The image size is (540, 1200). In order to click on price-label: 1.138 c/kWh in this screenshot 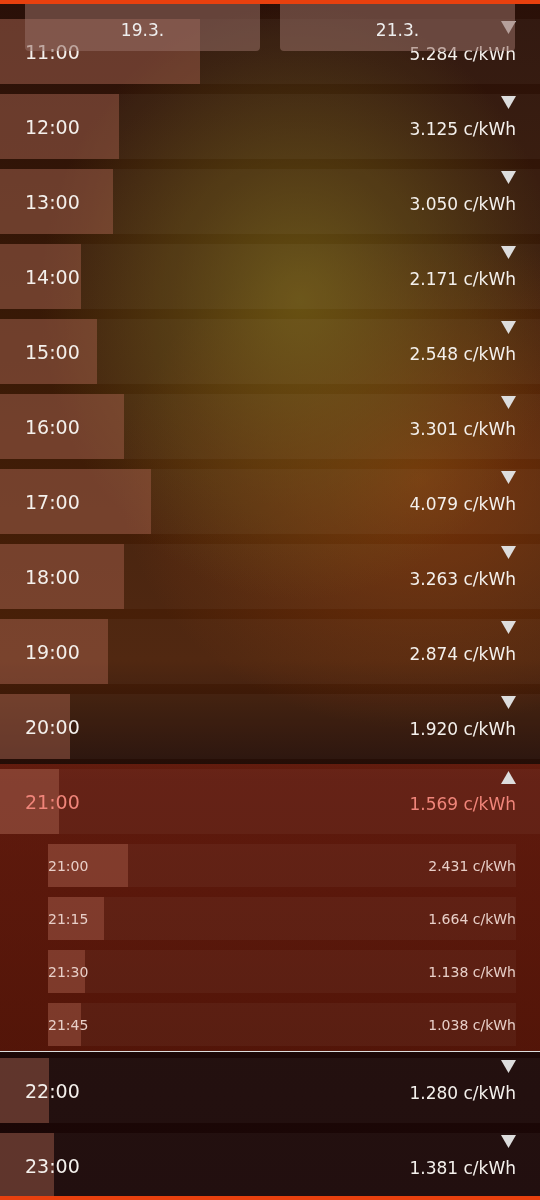, I will do `click(472, 971)`.